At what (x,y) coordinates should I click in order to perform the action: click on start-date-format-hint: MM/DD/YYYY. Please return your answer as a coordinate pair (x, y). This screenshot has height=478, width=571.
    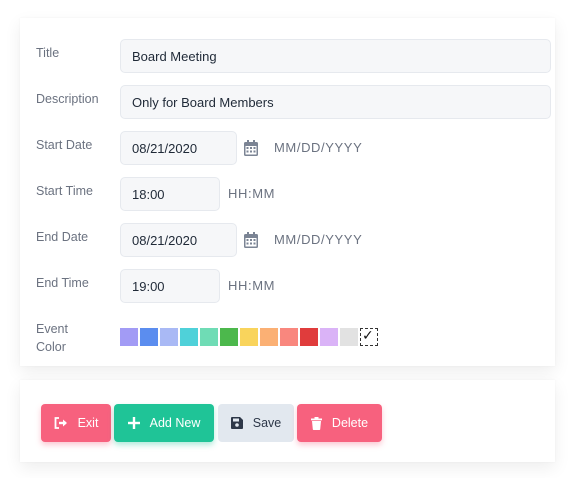
    Looking at the image, I should click on (318, 147).